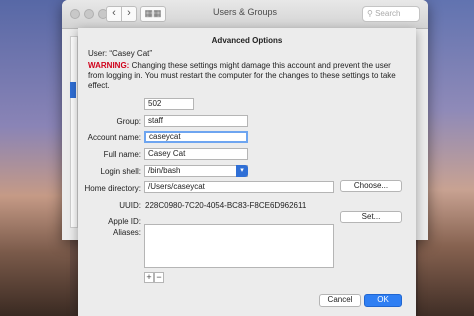  I want to click on warning-label: WARNING:, so click(109, 65).